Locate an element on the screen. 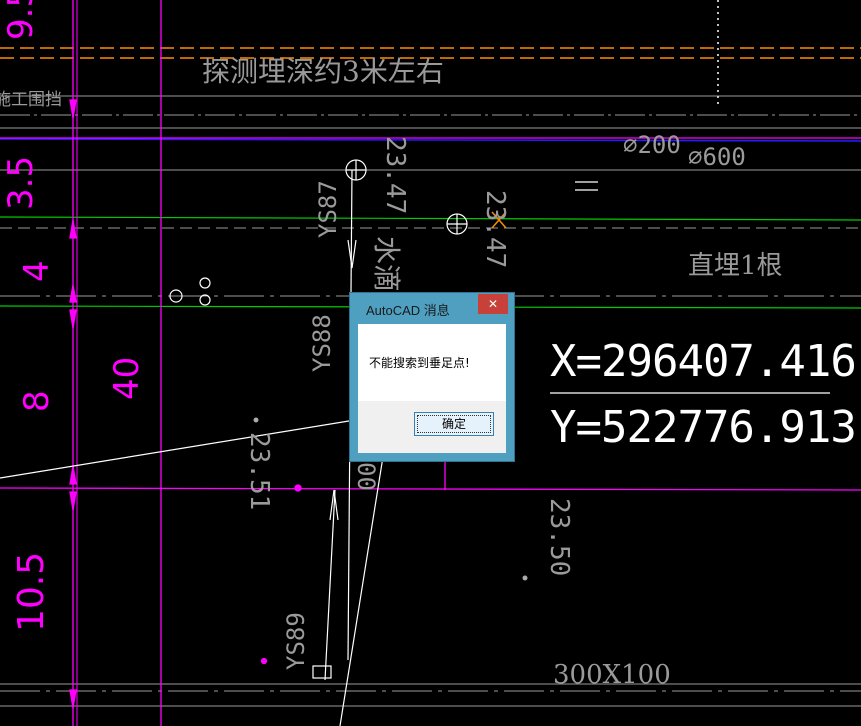 Image resolution: width=861 pixels, height=726 pixels. dimension-label: 8 is located at coordinates (37, 401).